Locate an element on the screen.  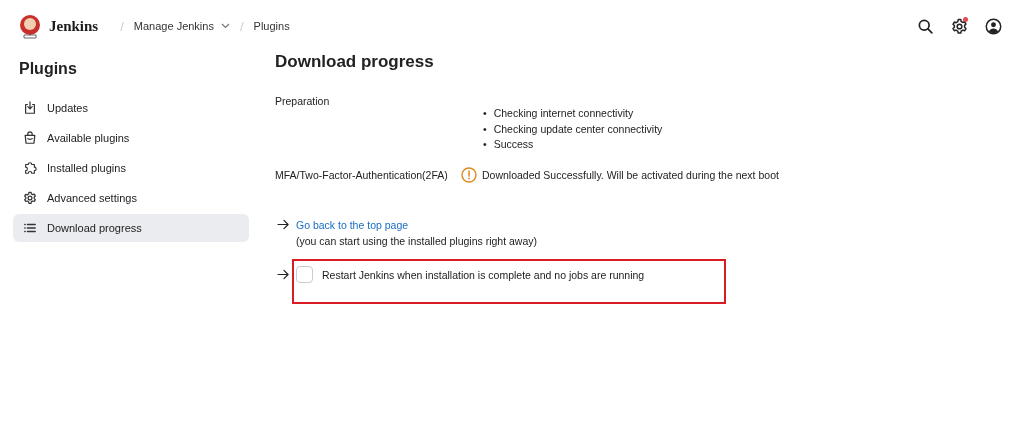
puzzle-icon is located at coordinates (30, 168).